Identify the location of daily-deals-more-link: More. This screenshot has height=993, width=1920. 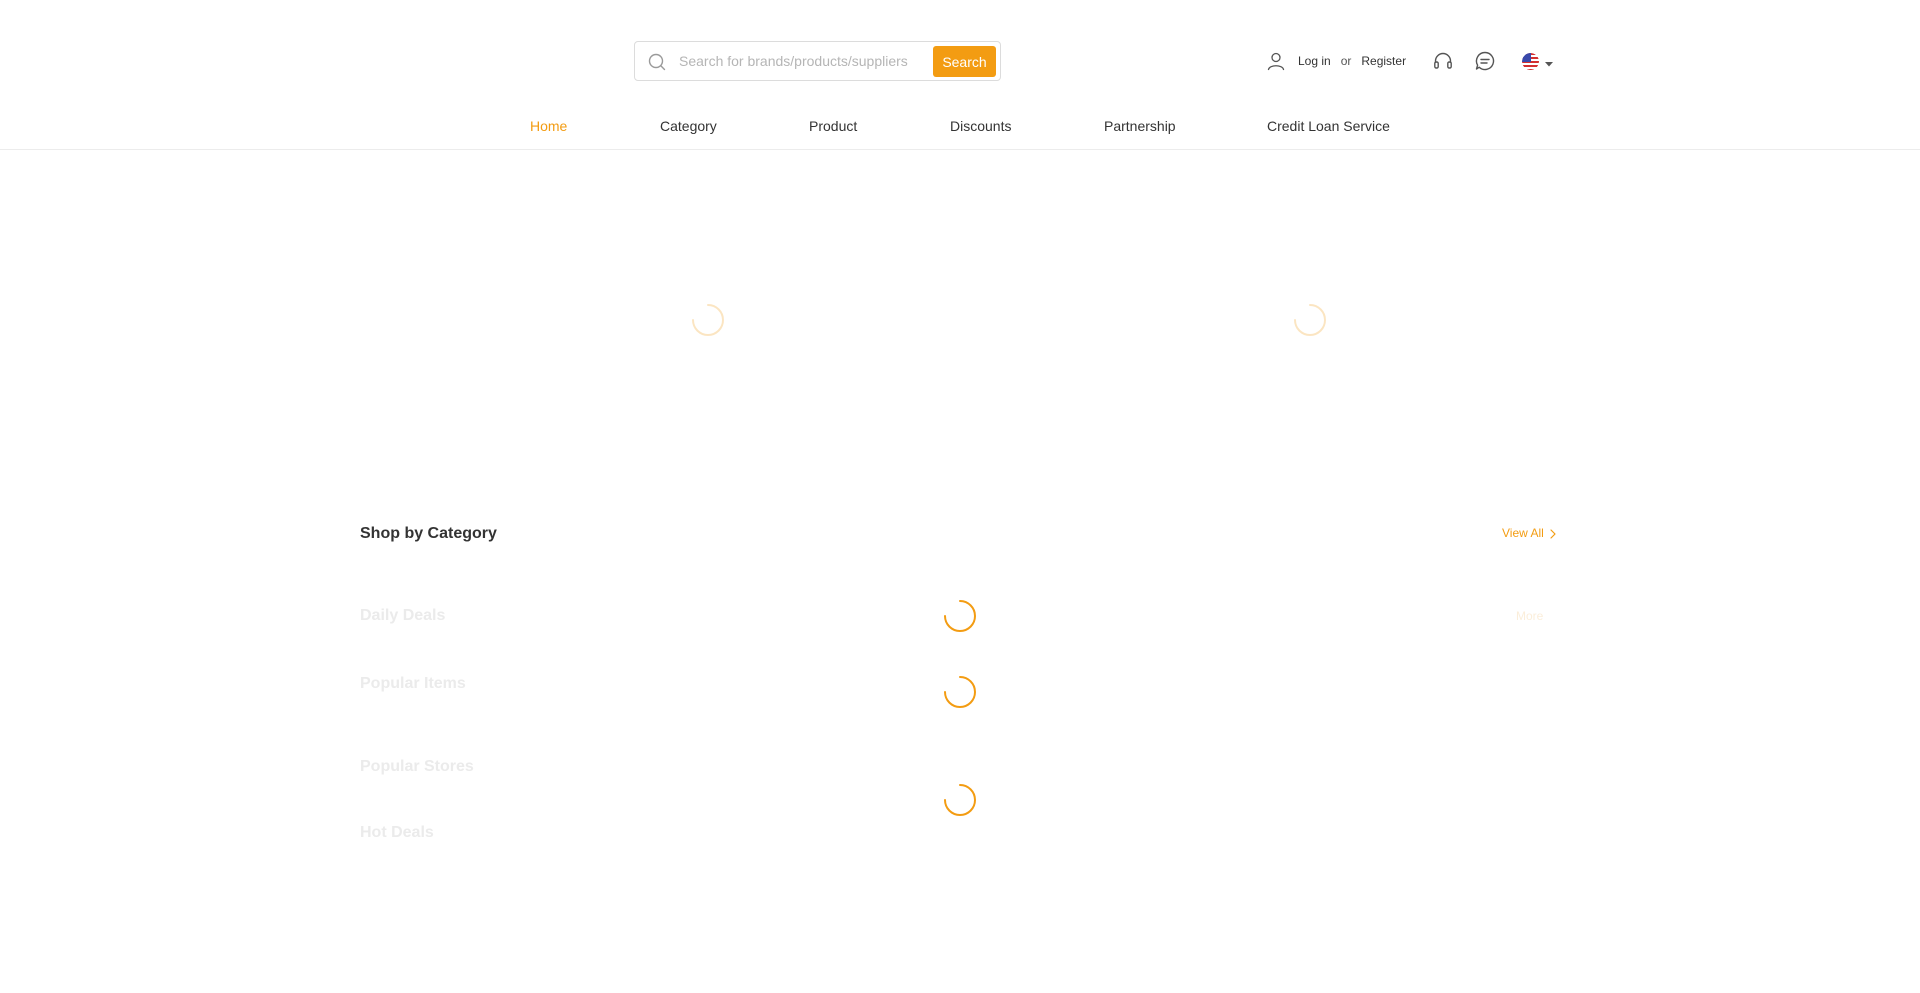
(1529, 616).